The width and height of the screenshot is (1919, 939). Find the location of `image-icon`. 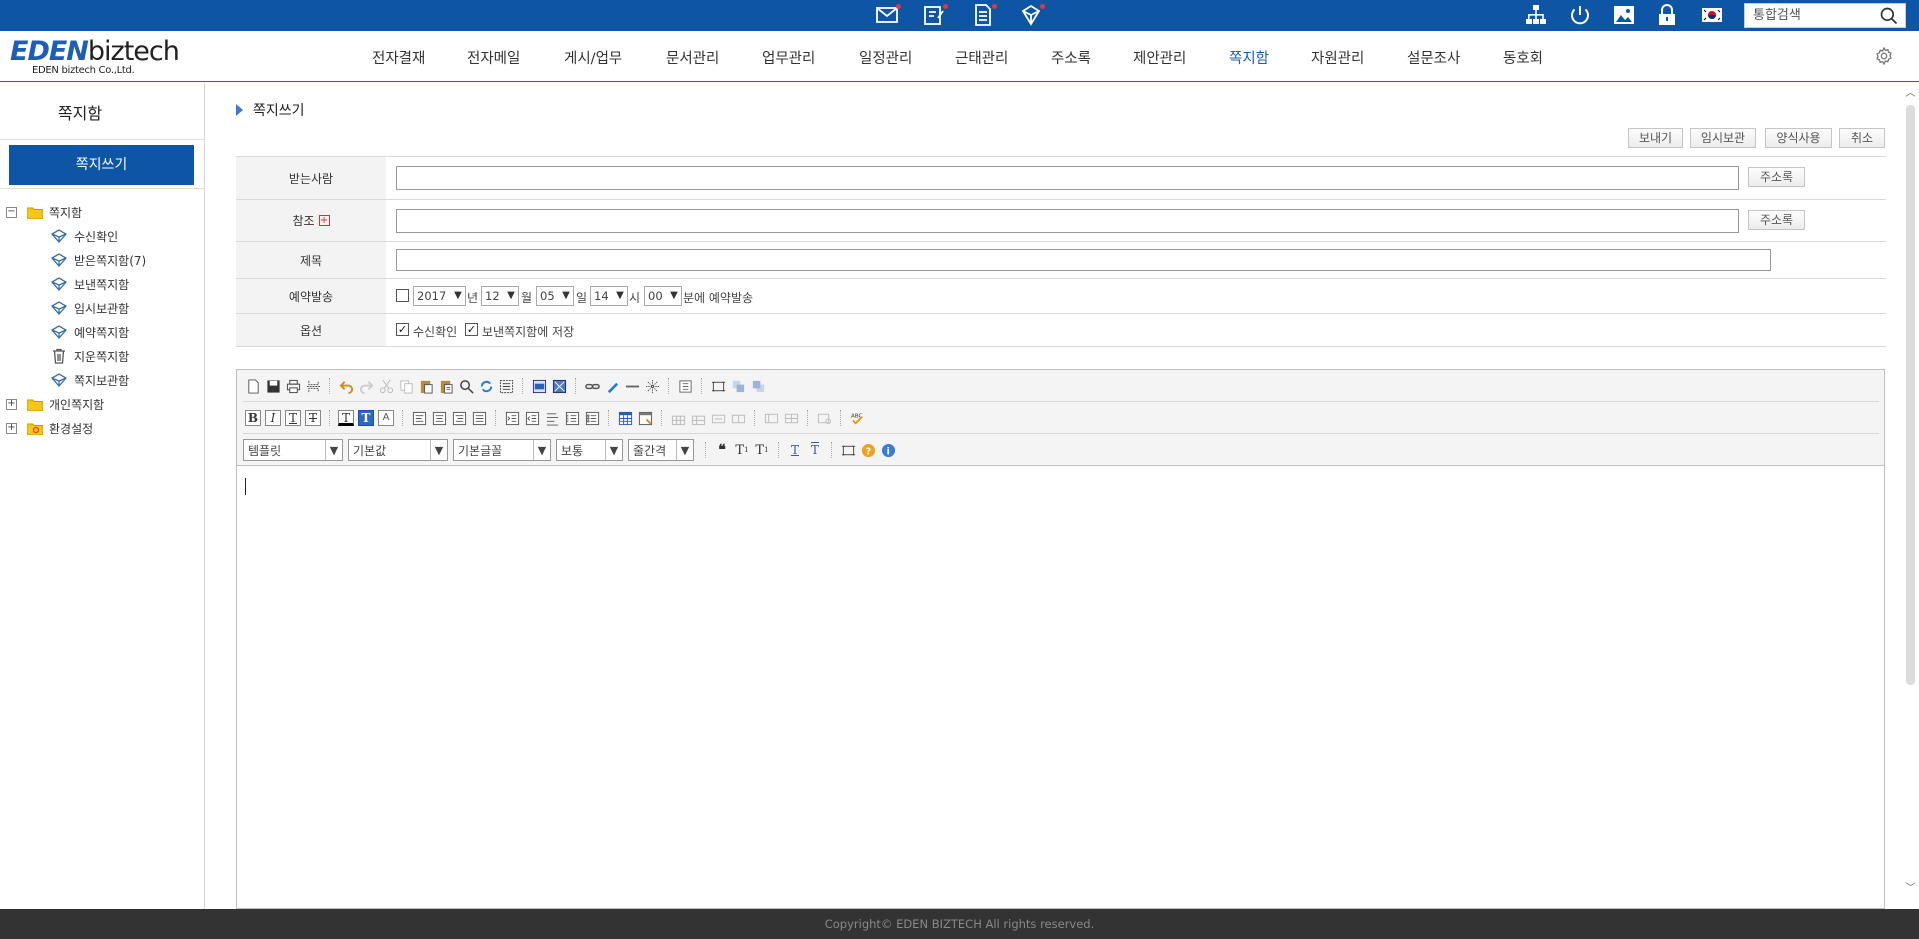

image-icon is located at coordinates (1624, 15).